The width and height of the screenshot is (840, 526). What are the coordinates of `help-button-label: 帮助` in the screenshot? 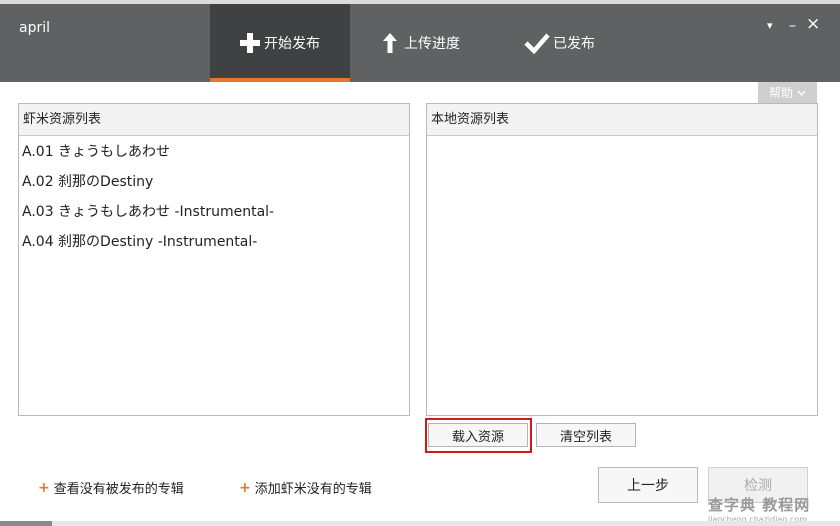 It's located at (780, 93).